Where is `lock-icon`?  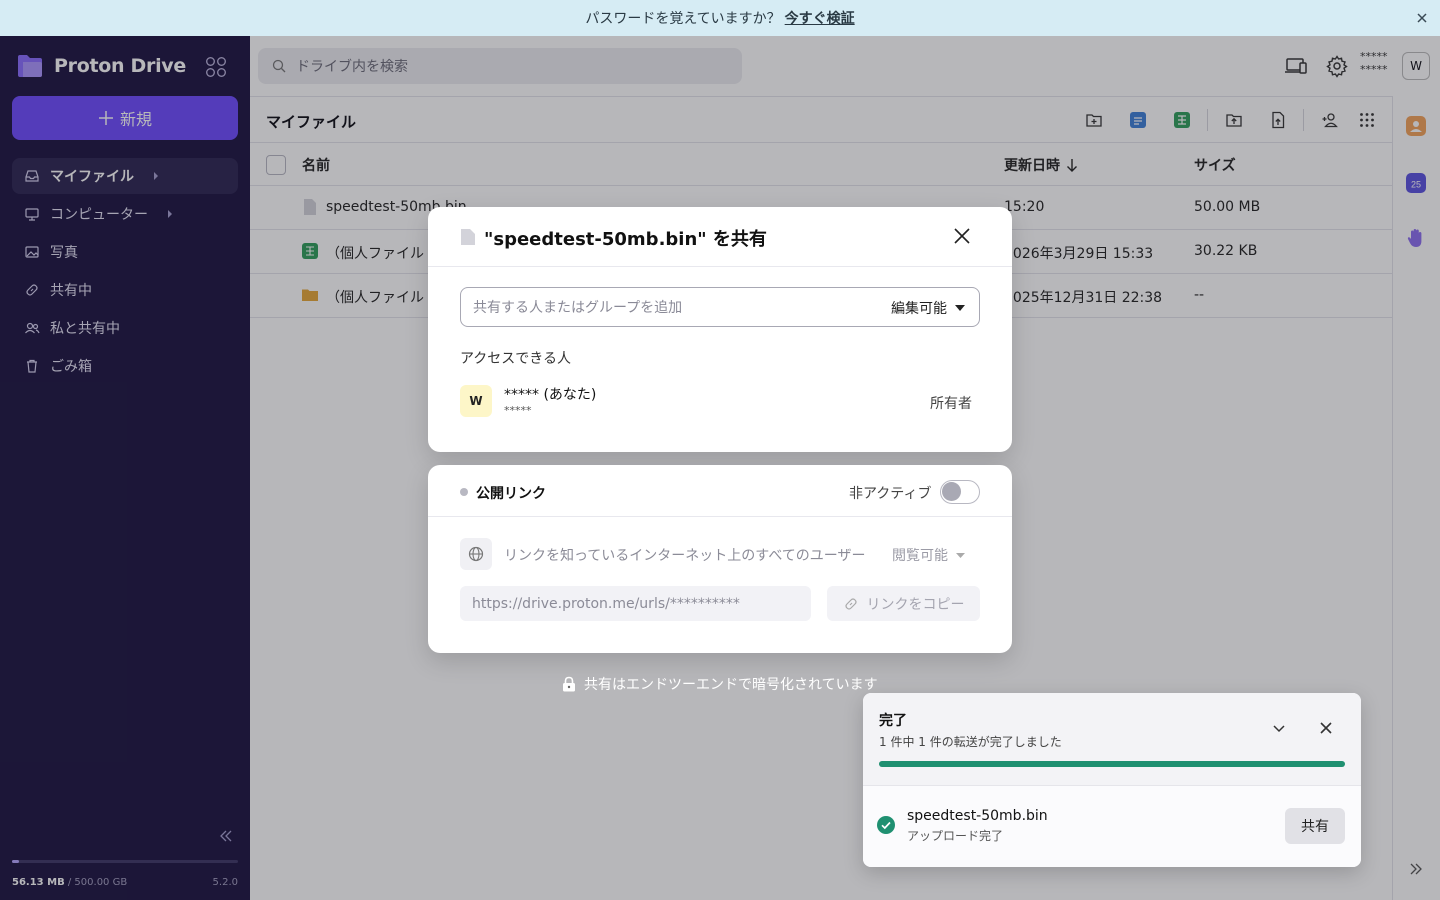 lock-icon is located at coordinates (569, 684).